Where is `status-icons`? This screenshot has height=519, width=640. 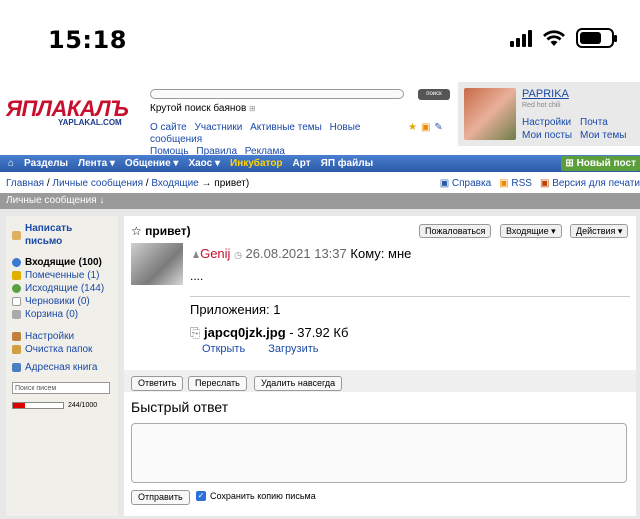 status-icons is located at coordinates (563, 38).